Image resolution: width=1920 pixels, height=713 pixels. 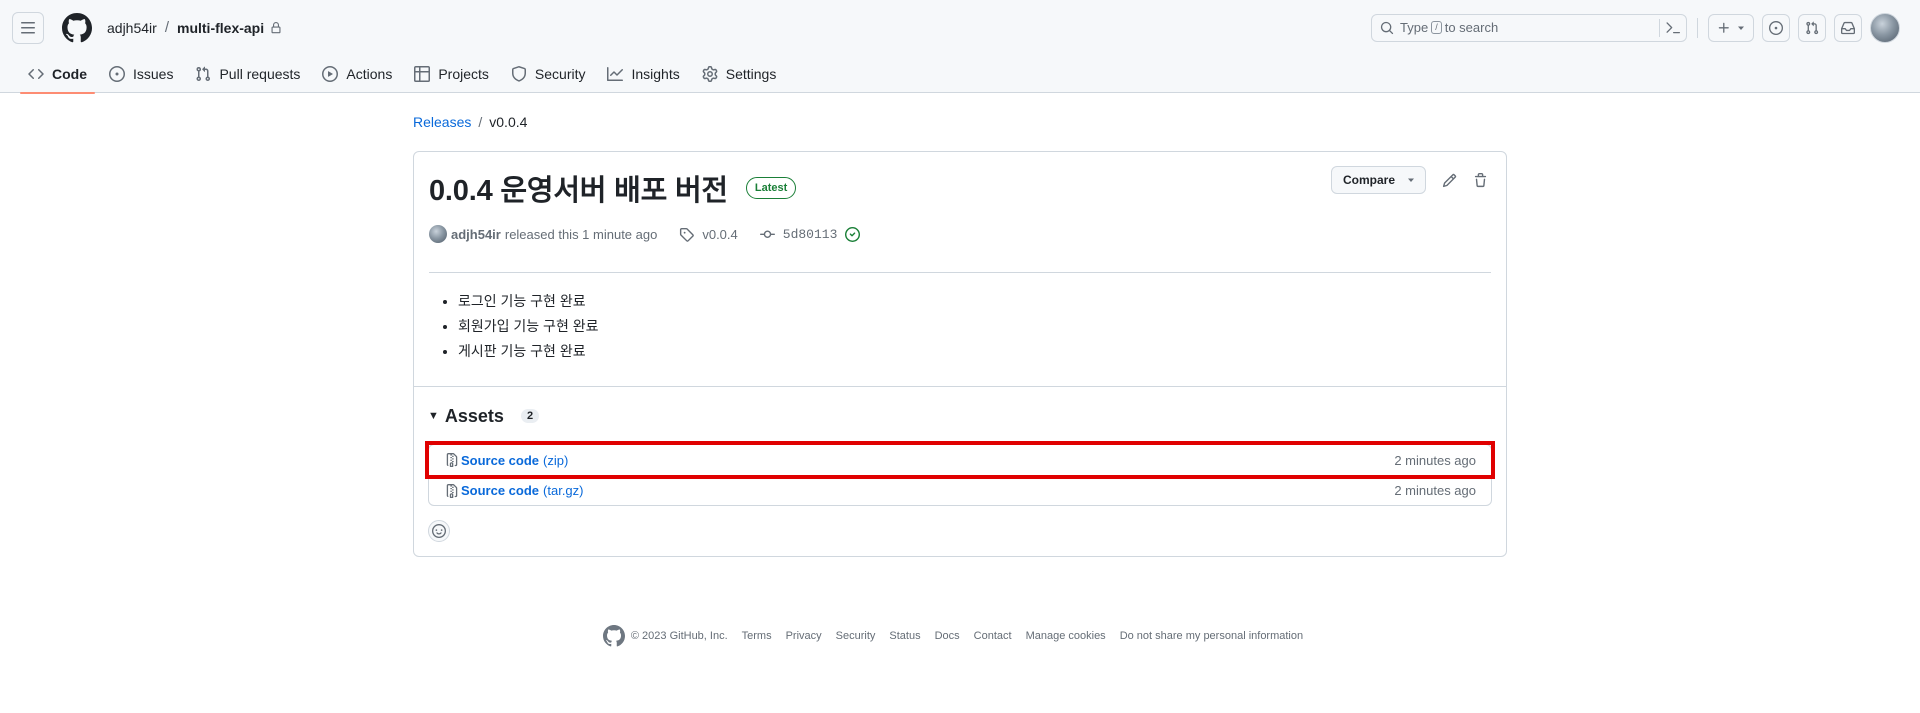 I want to click on repo-name-link: multi-flex-api, so click(x=220, y=28).